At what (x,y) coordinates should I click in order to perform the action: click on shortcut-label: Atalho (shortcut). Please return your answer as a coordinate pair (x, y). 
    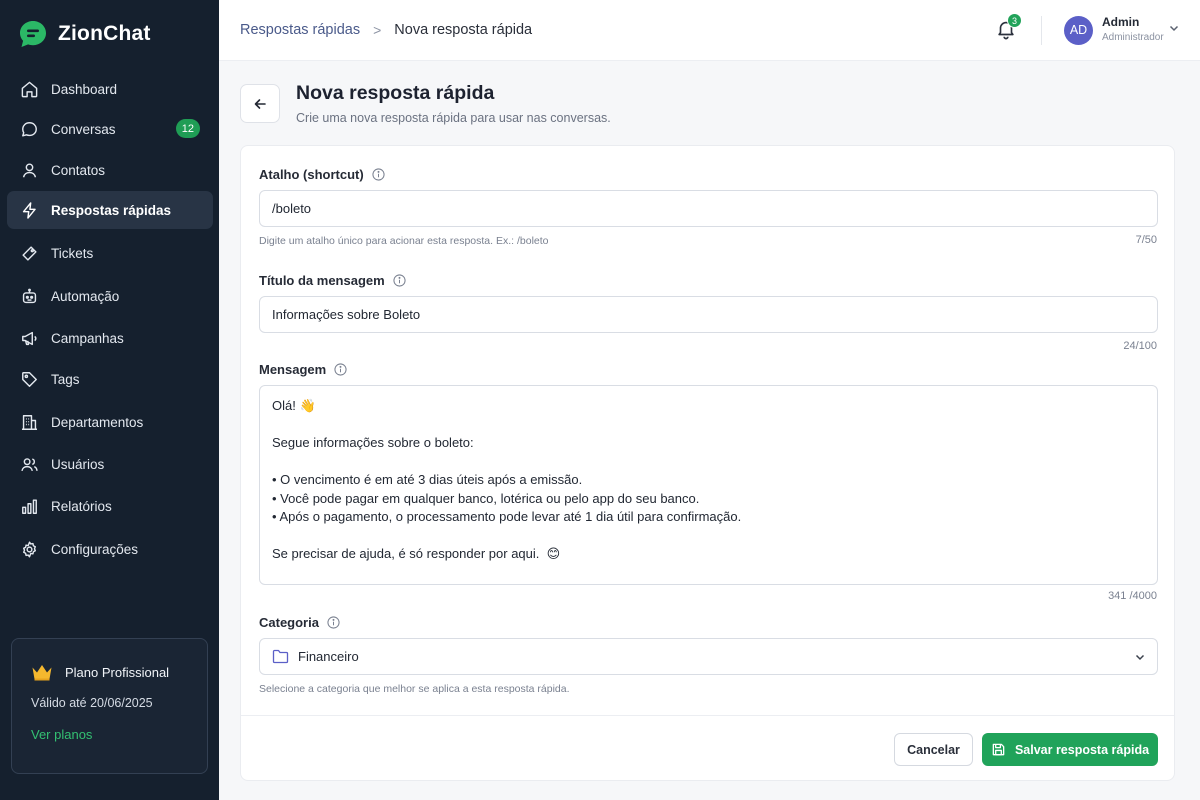
    Looking at the image, I should click on (322, 174).